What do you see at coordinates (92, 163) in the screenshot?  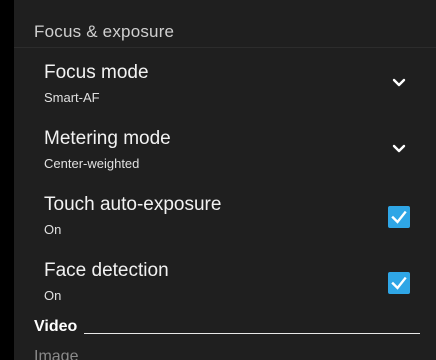 I see `setting-value: Center-weighted` at bounding box center [92, 163].